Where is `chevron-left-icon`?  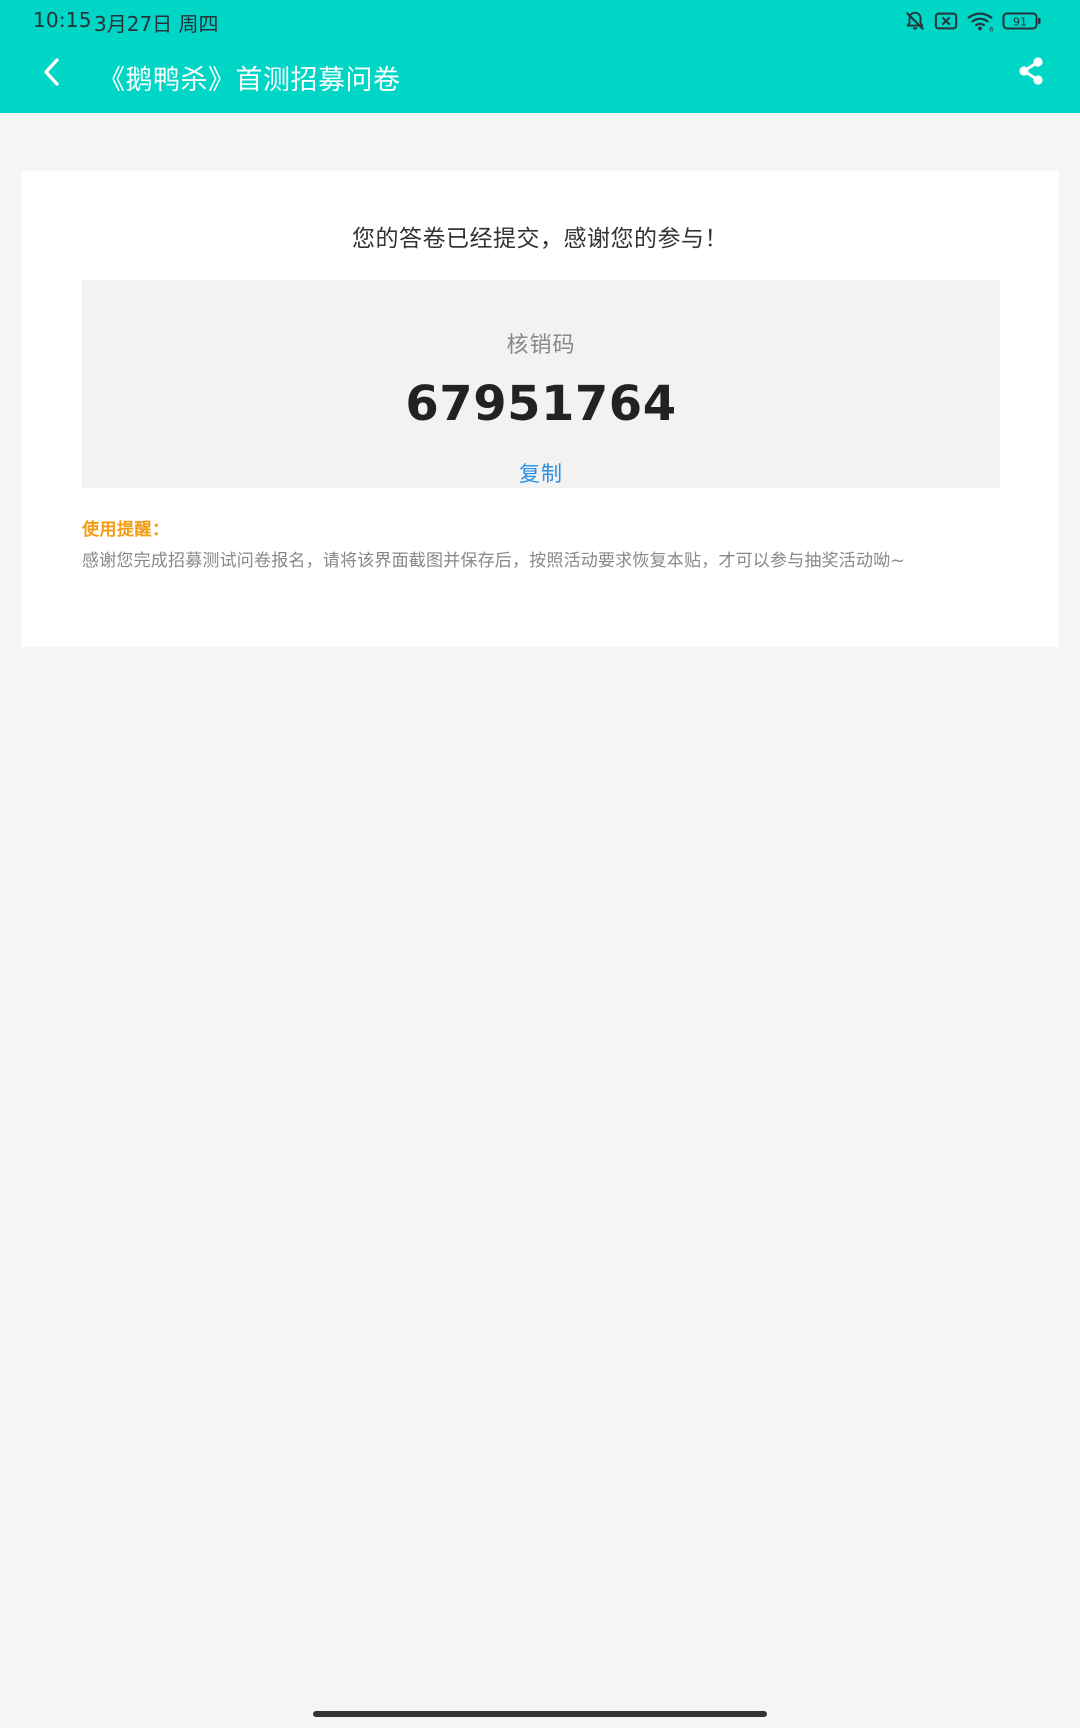
chevron-left-icon is located at coordinates (52, 74).